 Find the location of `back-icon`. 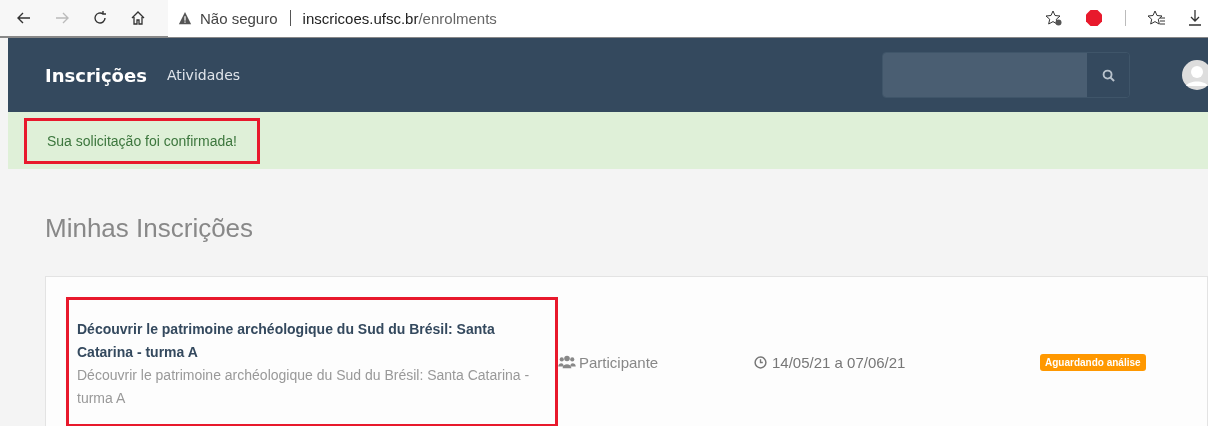

back-icon is located at coordinates (24, 18).